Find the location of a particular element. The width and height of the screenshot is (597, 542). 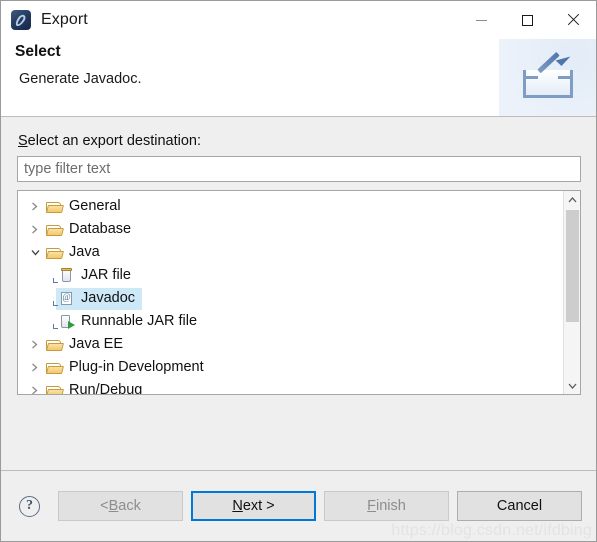

tree-item-content: Run/Debug is located at coordinates (96, 387).